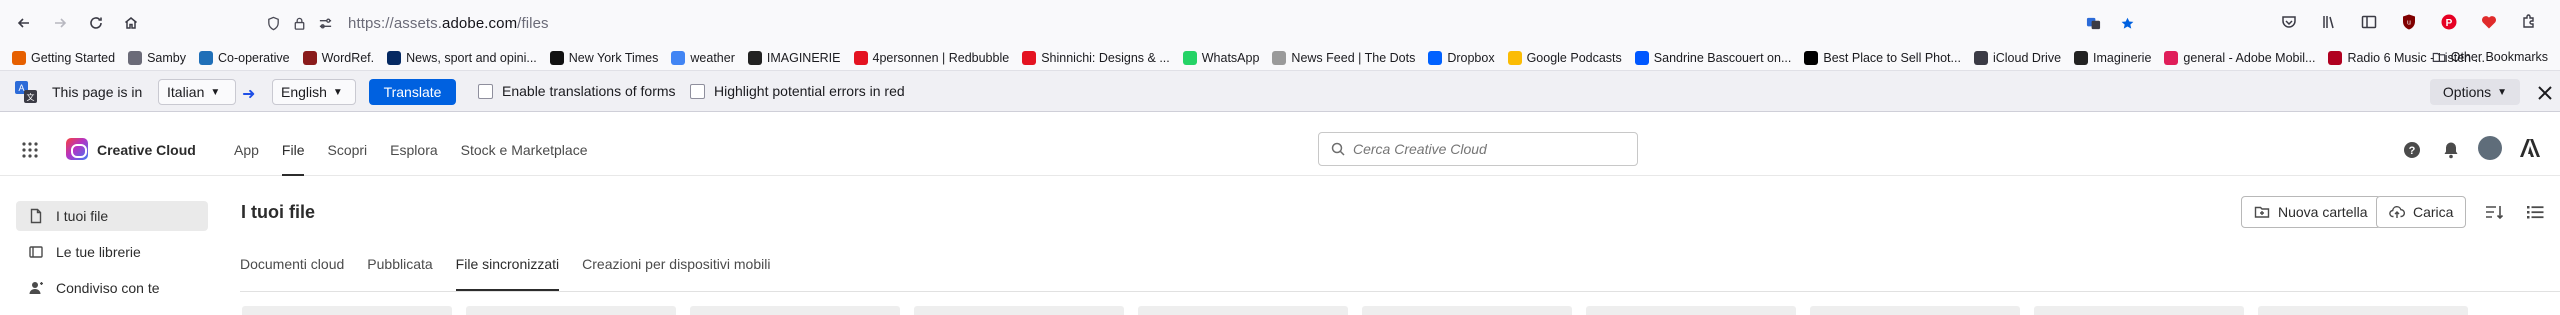 This screenshot has width=2560, height=315. I want to click on creative-cloud-logo-icon, so click(77, 149).